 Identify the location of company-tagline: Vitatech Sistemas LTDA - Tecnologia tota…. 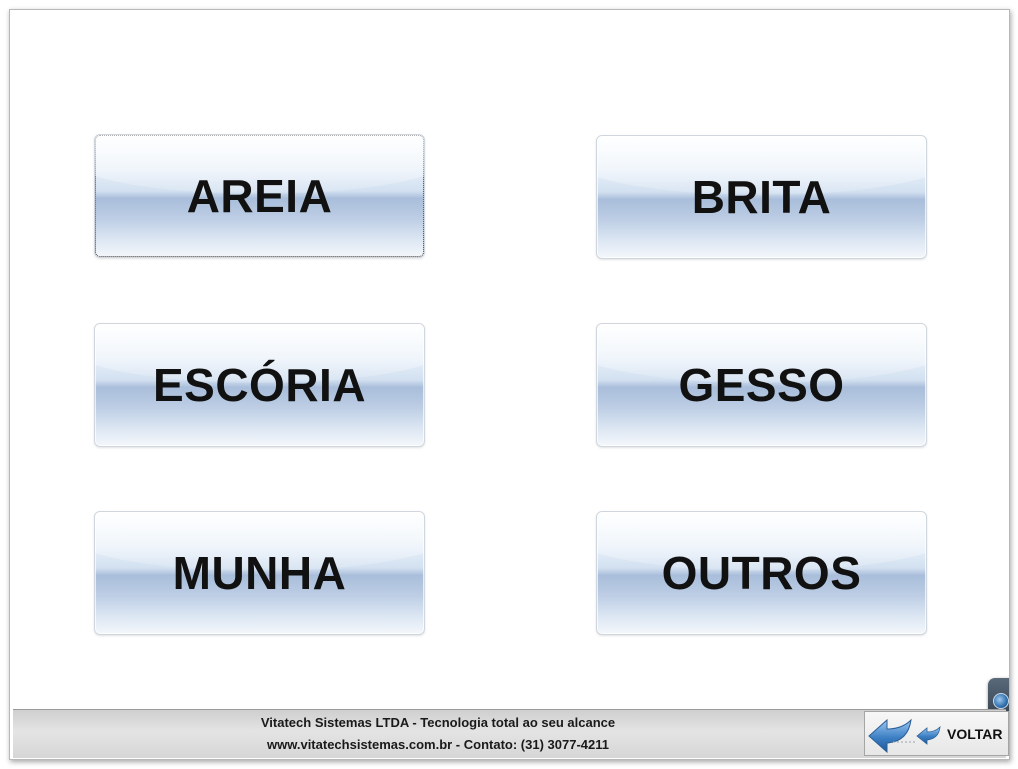
(438, 722).